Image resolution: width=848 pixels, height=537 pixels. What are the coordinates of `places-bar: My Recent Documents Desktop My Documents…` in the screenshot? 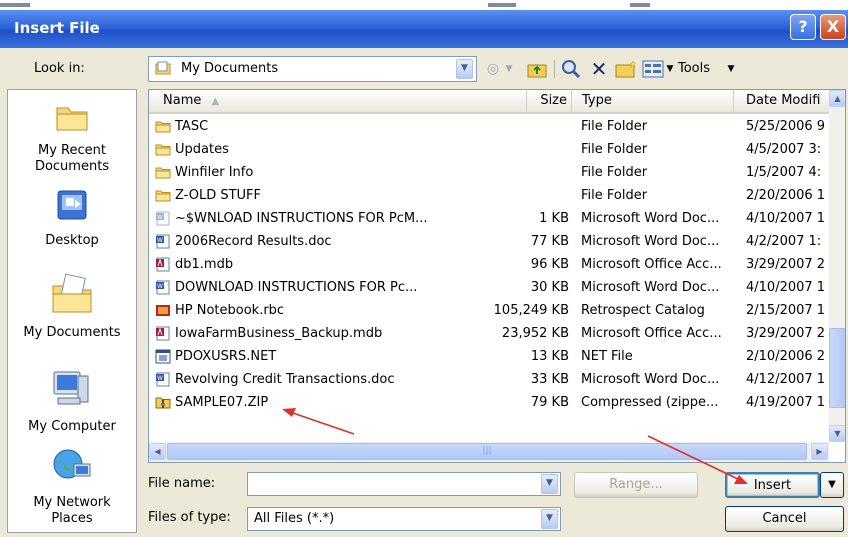 It's located at (72, 311).